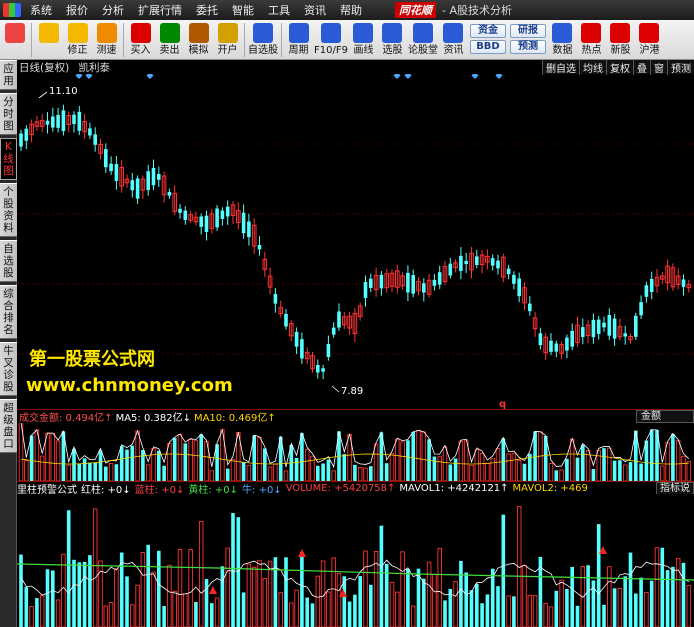 This screenshot has width=694, height=627. I want to click on sidebar-tab: 超级盘口, so click(8, 426).